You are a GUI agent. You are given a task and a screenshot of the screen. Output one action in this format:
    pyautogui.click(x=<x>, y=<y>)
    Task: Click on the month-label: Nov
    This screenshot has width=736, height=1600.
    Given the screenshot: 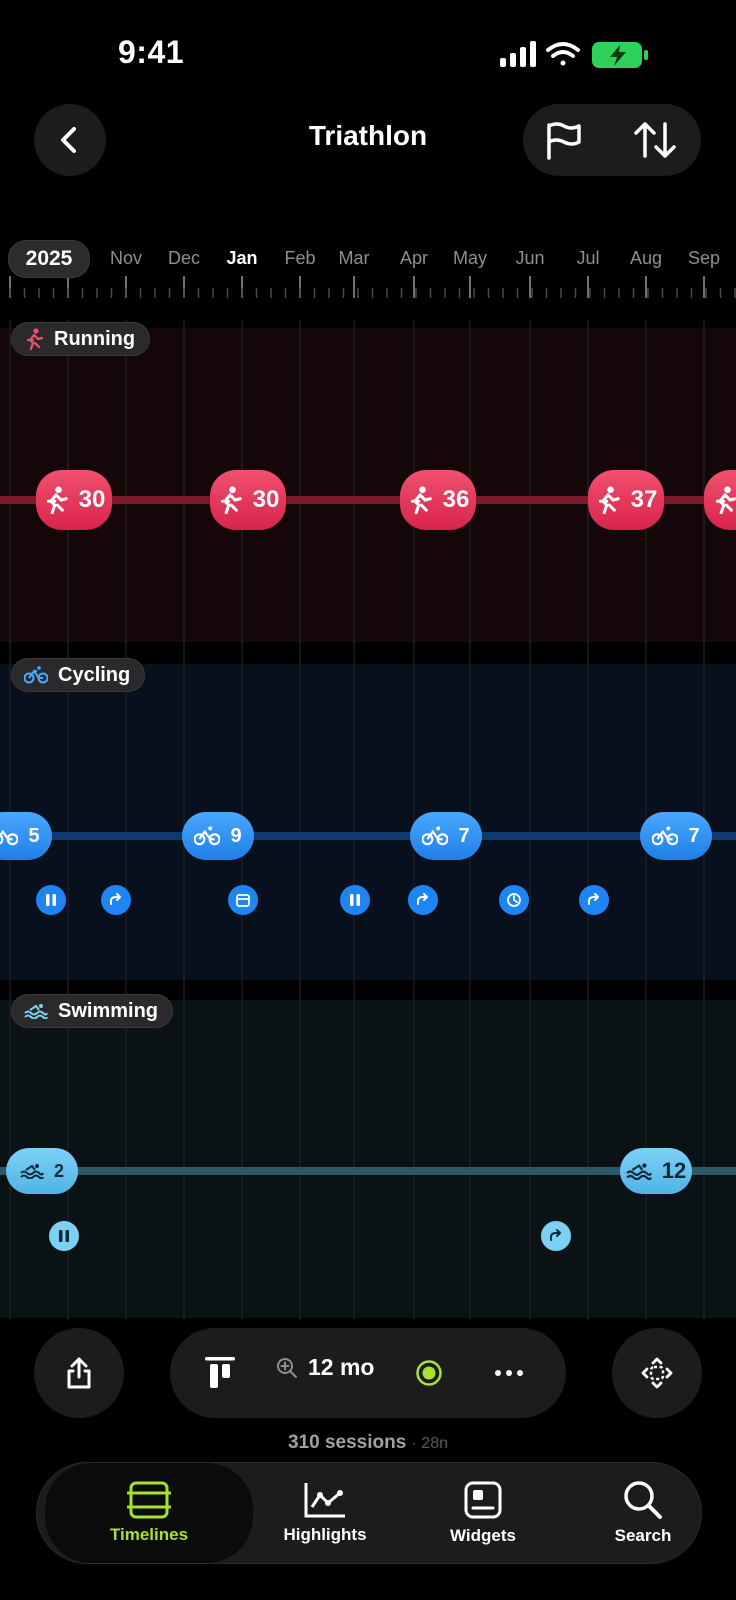 What is the action you would take?
    pyautogui.click(x=126, y=258)
    